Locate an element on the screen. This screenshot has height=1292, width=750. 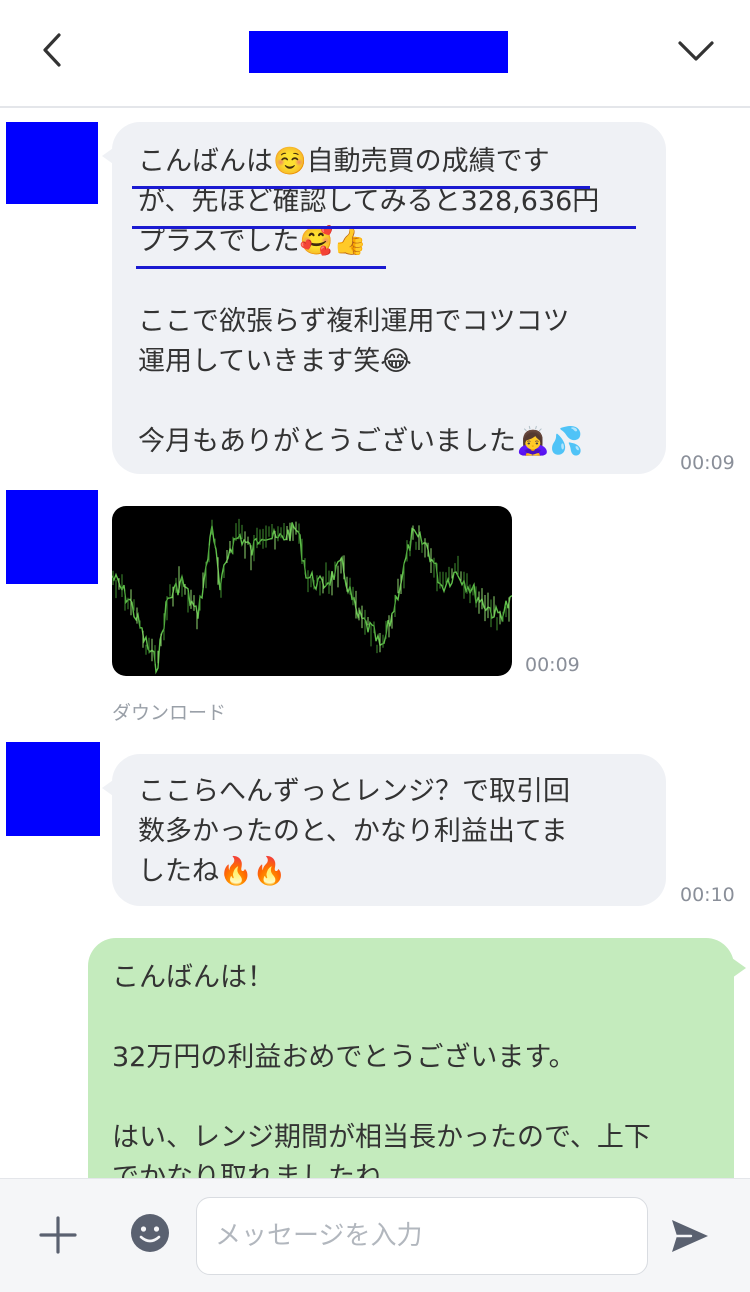
send-button is located at coordinates (689, 1236).